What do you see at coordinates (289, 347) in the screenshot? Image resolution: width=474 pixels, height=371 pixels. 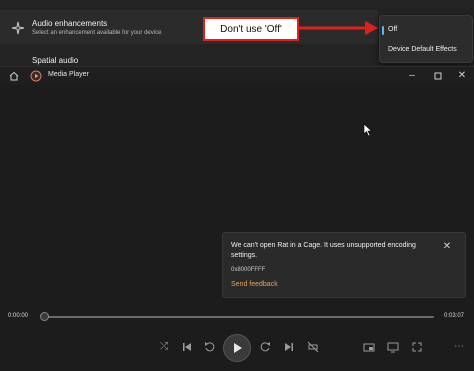 I see `next-icon` at bounding box center [289, 347].